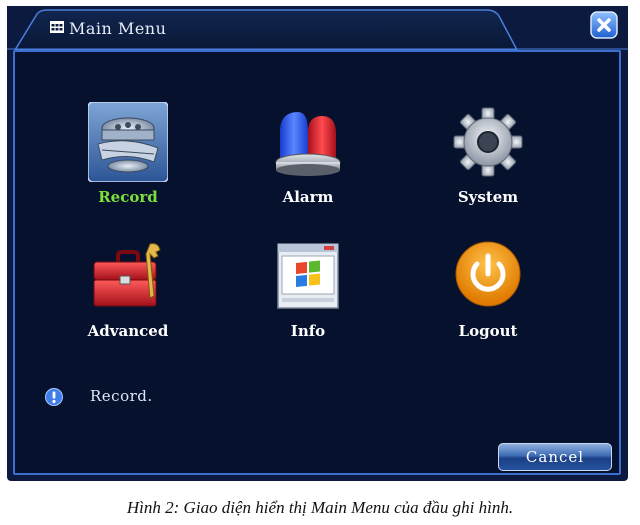 Image resolution: width=640 pixels, height=525 pixels. I want to click on window-title: Main Menu, so click(118, 28).